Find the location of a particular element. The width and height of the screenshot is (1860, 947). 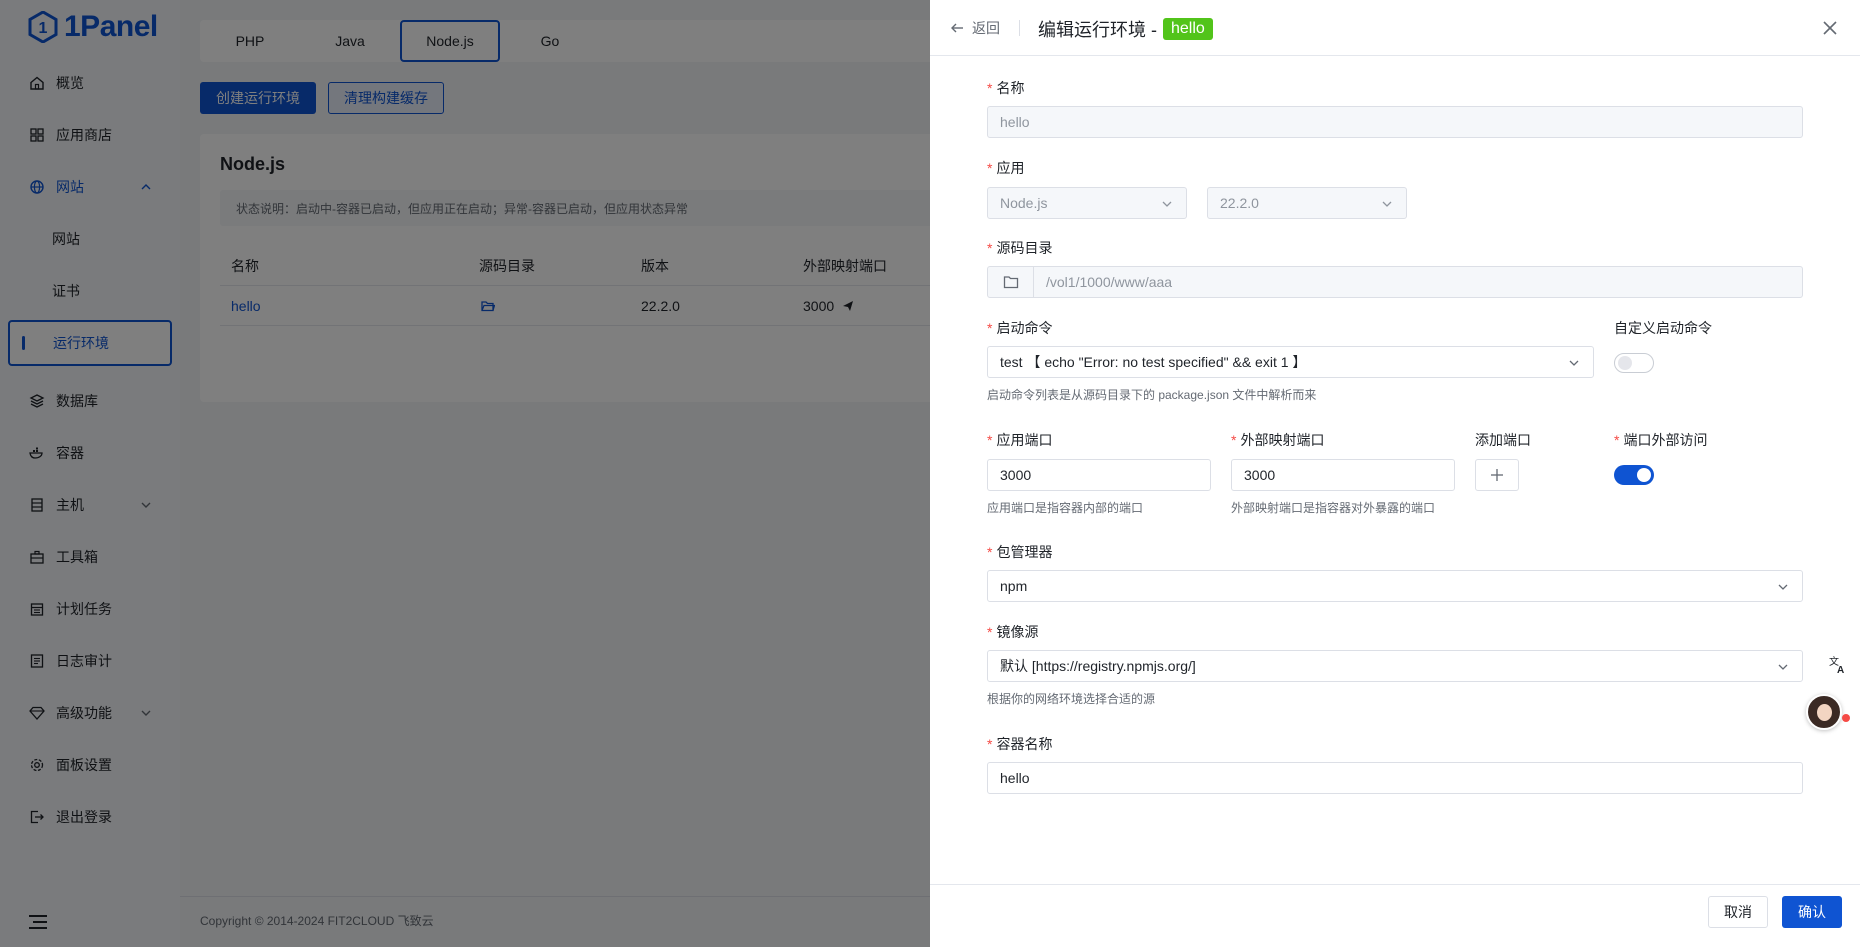

close-icon is located at coordinates (1830, 28).